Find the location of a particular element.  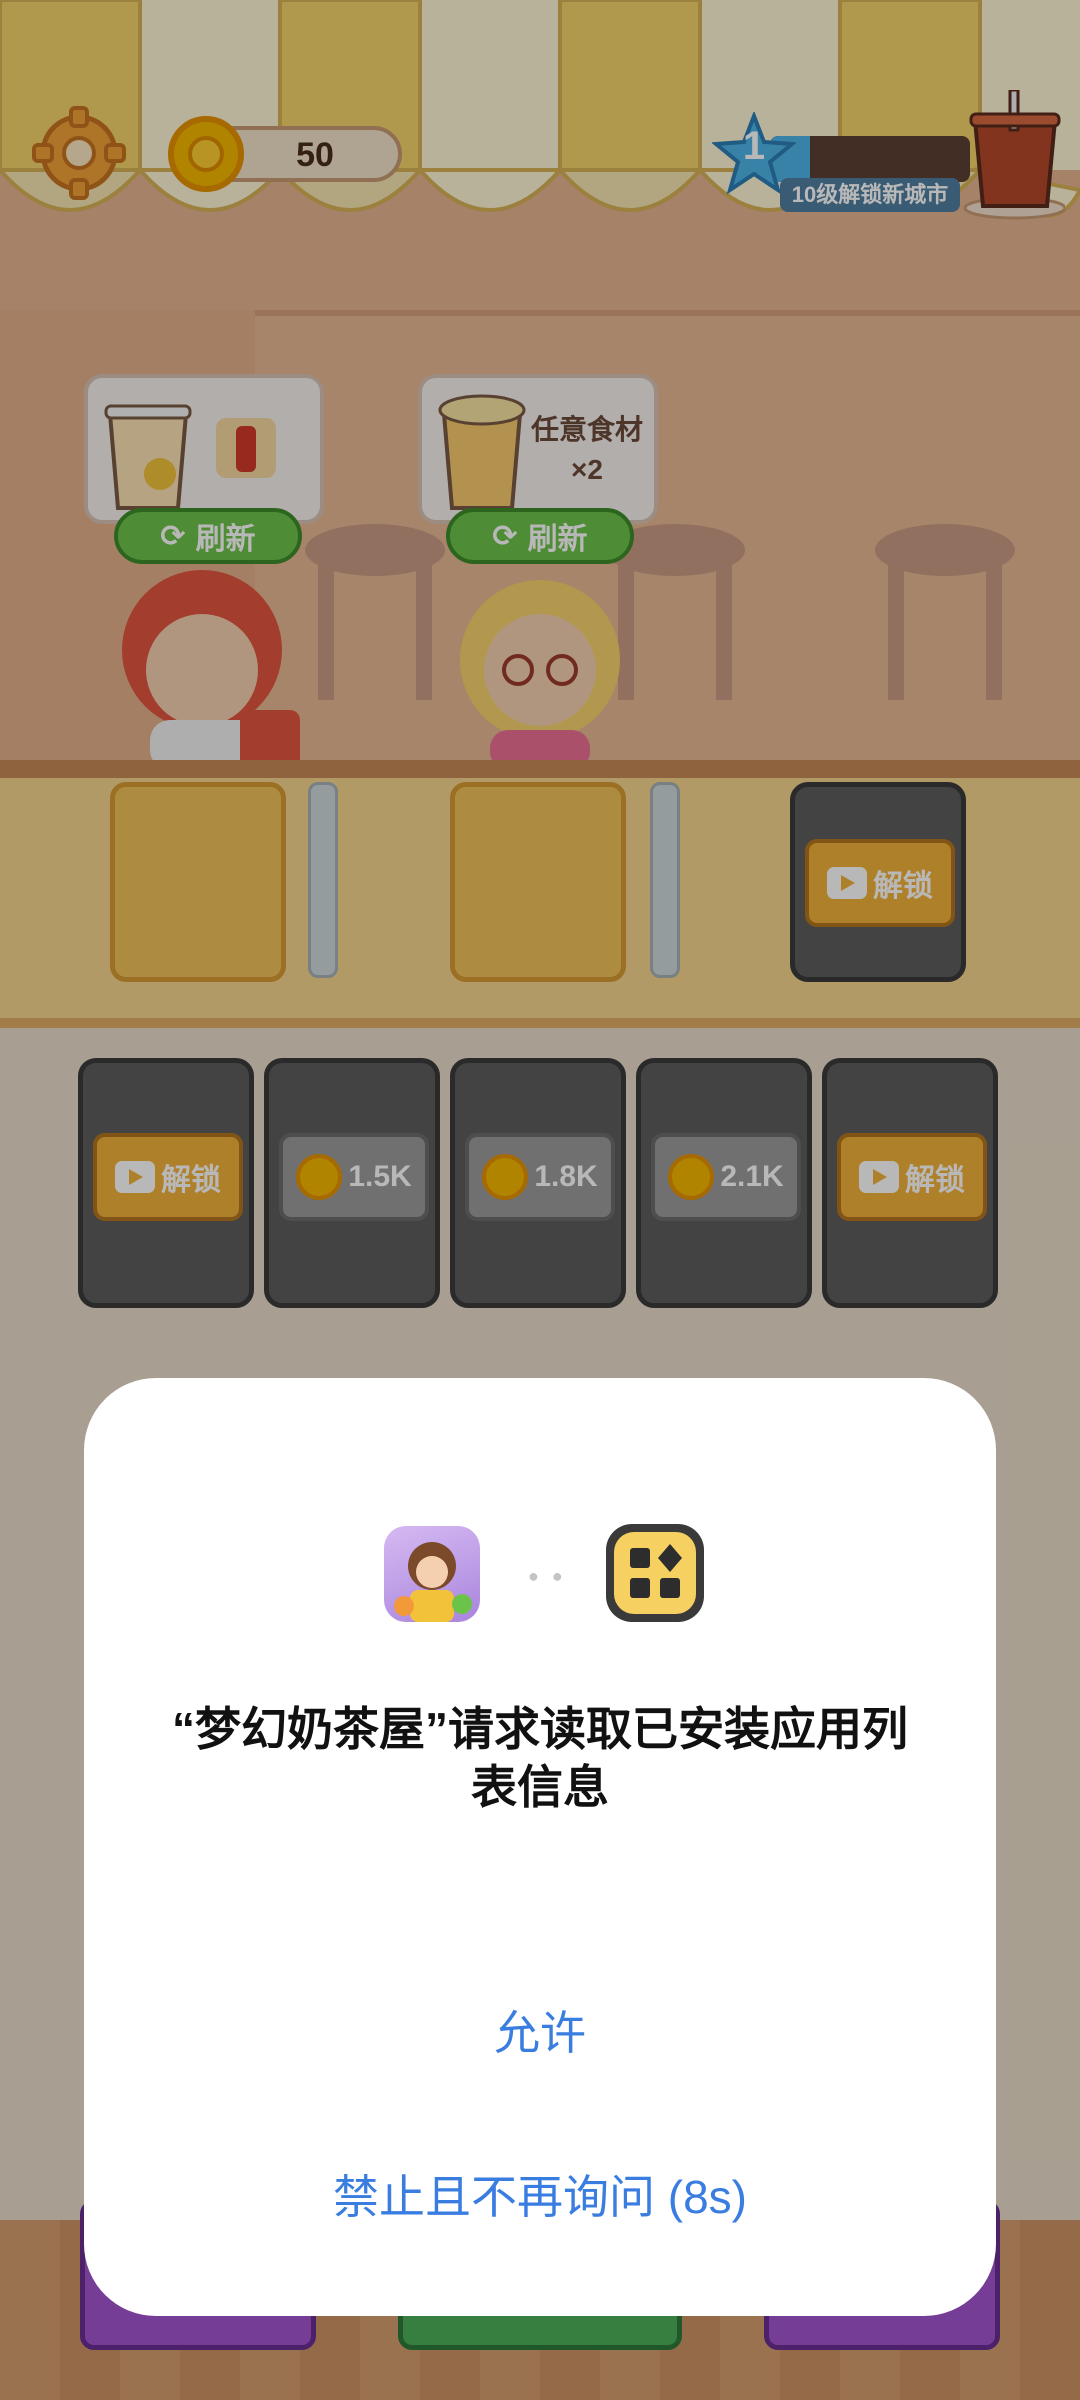

grid-apps-icon is located at coordinates (656, 1571).